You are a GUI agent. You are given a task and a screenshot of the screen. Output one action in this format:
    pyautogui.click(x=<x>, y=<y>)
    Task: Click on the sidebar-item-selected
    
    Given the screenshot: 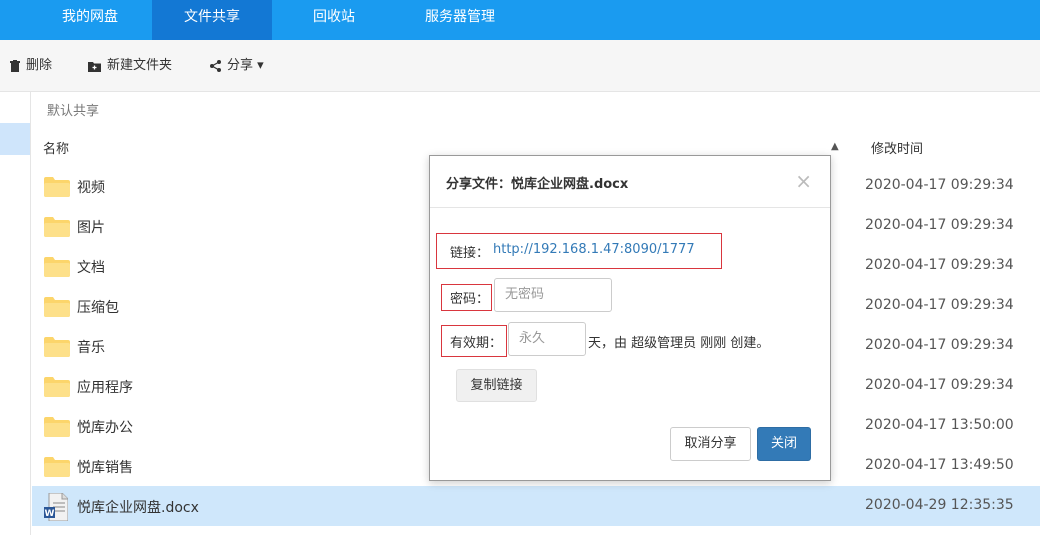 What is the action you would take?
    pyautogui.click(x=15, y=139)
    